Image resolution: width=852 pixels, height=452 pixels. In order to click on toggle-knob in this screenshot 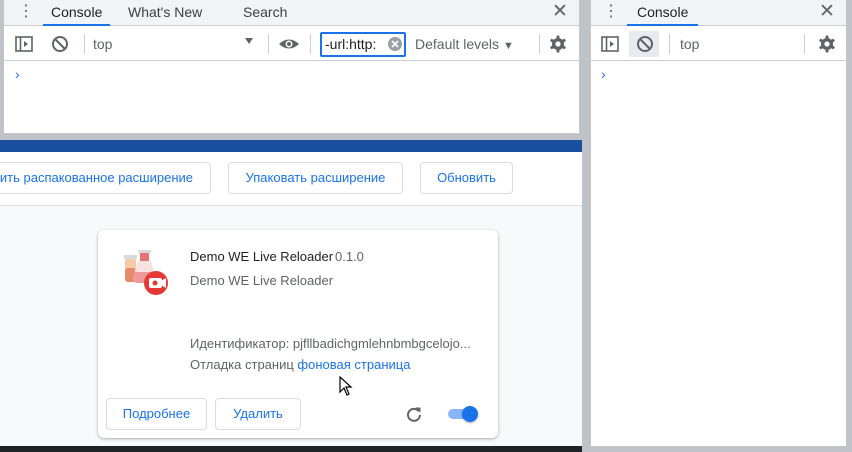, I will do `click(470, 414)`.